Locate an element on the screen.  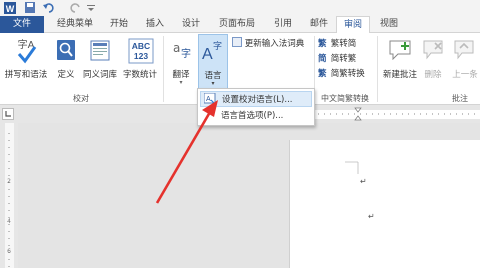
customize-qat-icon is located at coordinates (91, 8).